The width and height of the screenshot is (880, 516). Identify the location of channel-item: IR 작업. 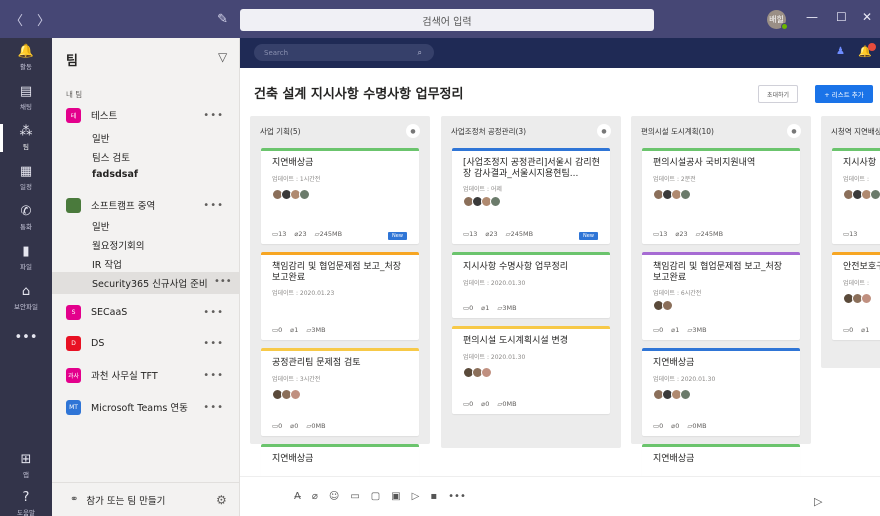
(107, 264).